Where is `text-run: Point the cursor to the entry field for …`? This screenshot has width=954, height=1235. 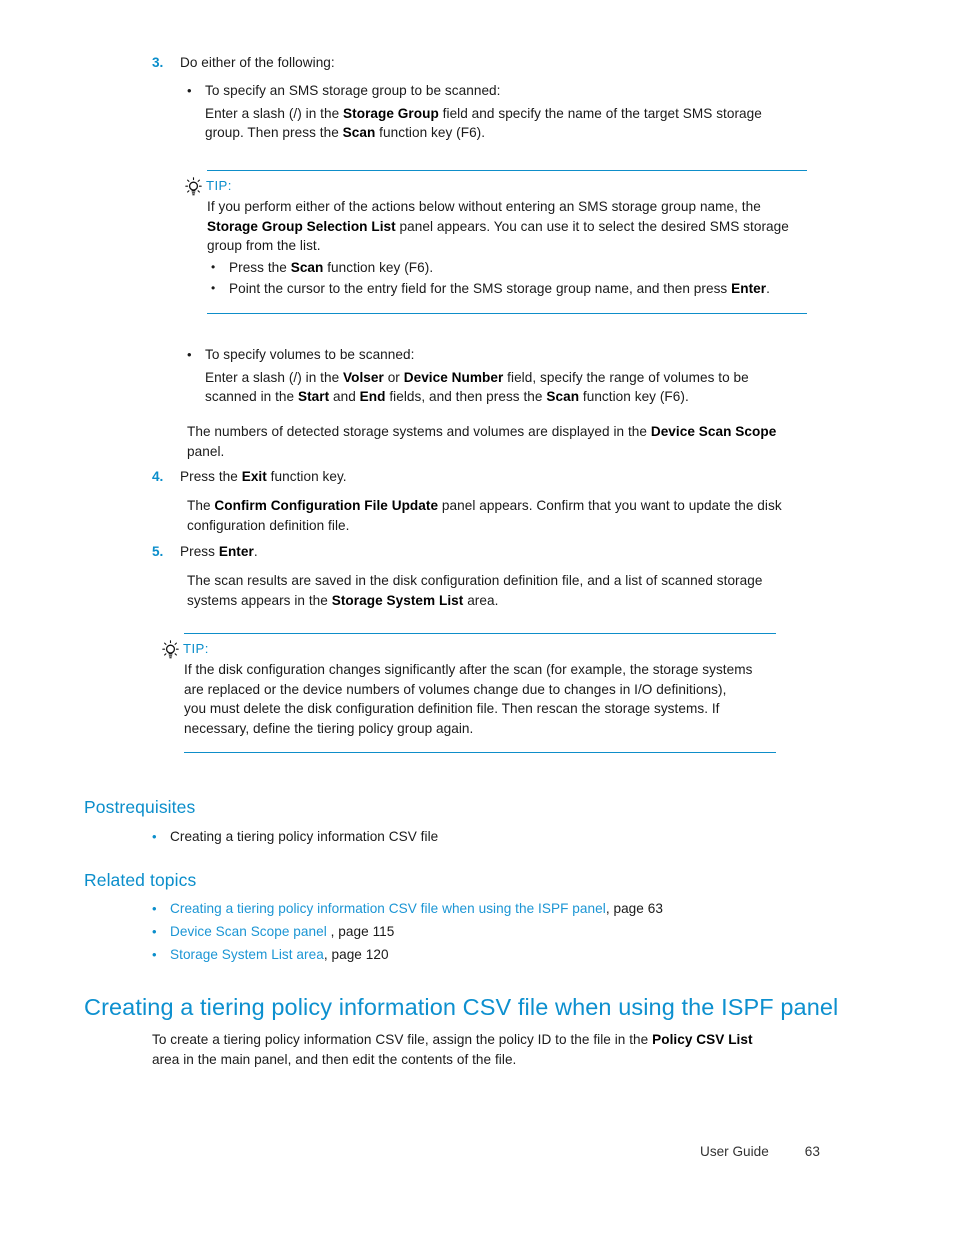 text-run: Point the cursor to the entry field for … is located at coordinates (480, 289).